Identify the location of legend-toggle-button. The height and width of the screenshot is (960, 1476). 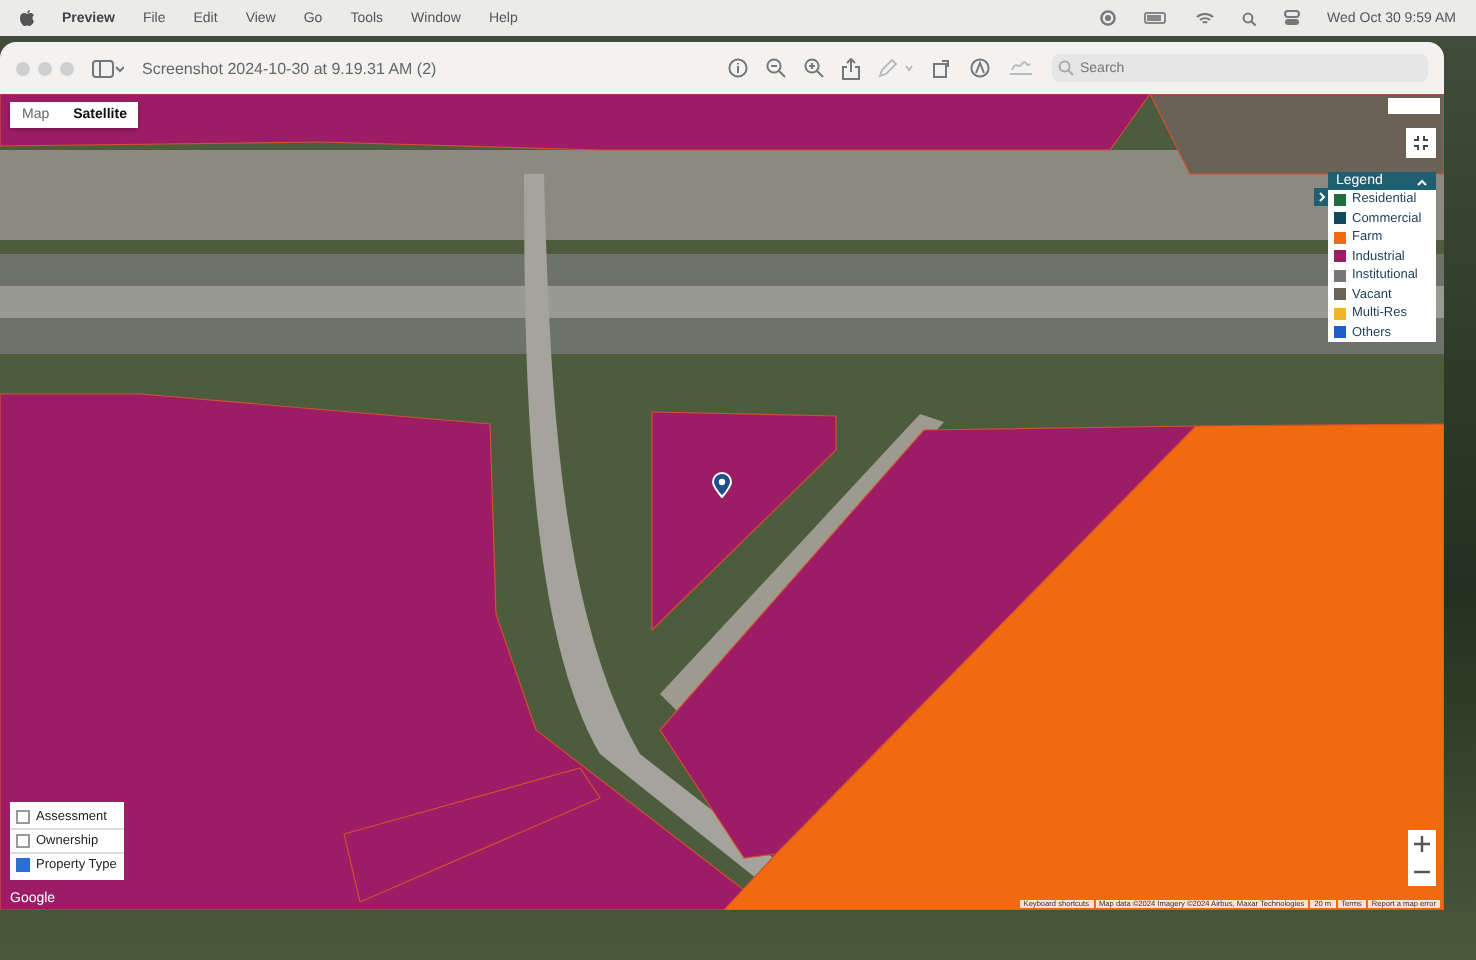
(1321, 197).